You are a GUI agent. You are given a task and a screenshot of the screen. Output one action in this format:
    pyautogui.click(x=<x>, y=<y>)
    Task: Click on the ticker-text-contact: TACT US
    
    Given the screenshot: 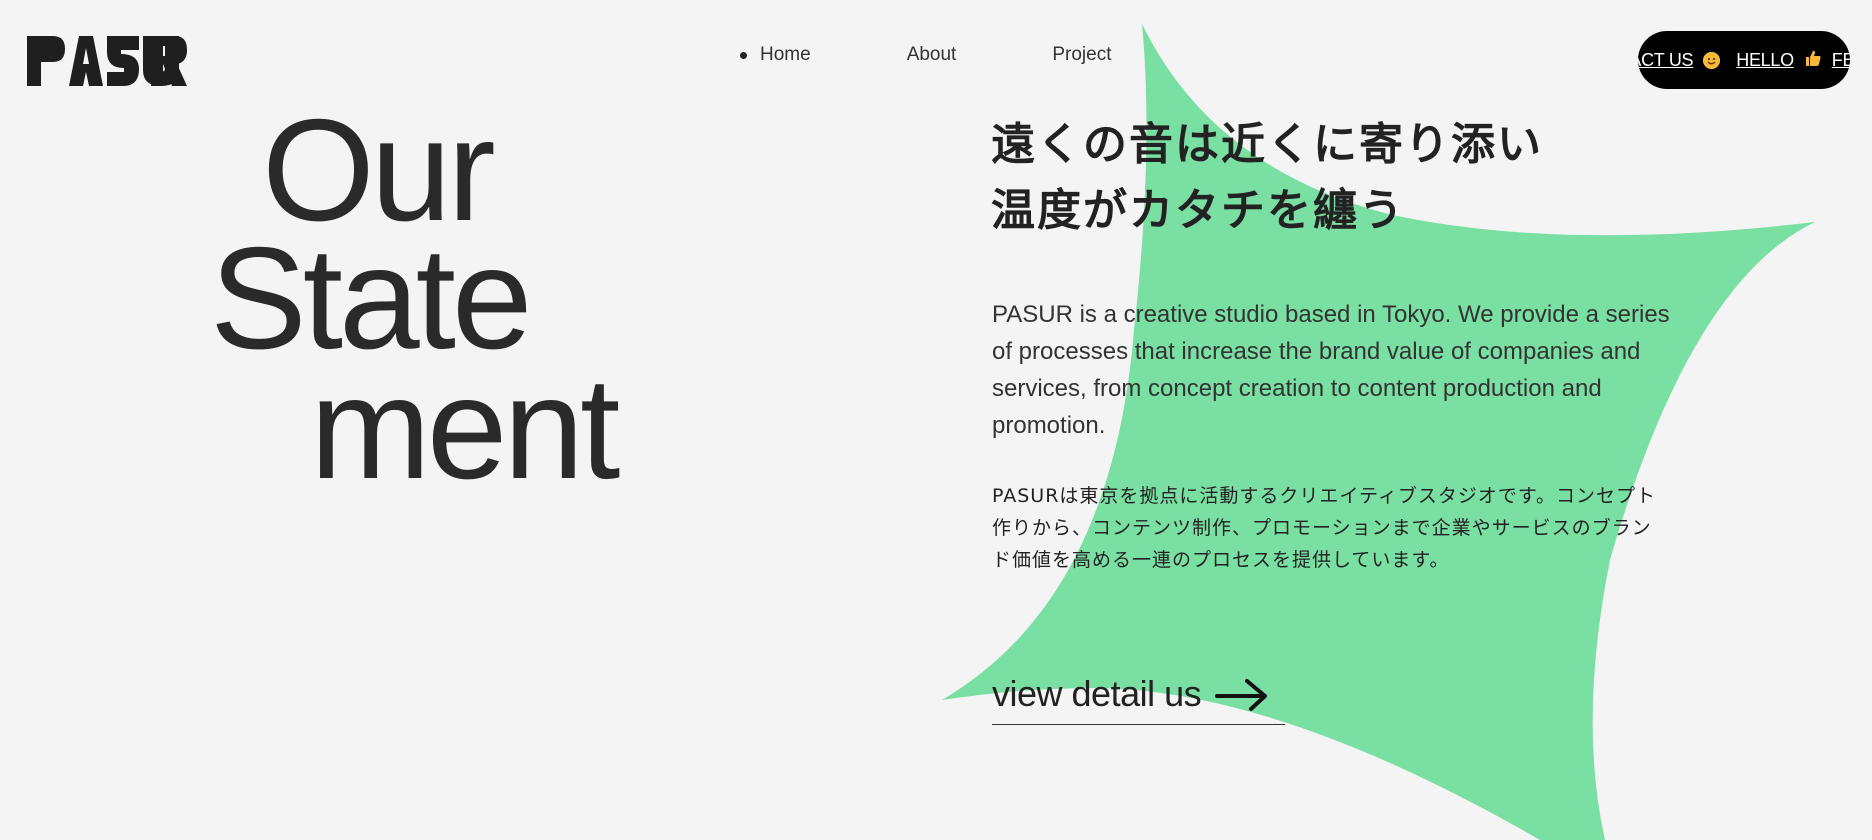 What is the action you would take?
    pyautogui.click(x=1666, y=59)
    